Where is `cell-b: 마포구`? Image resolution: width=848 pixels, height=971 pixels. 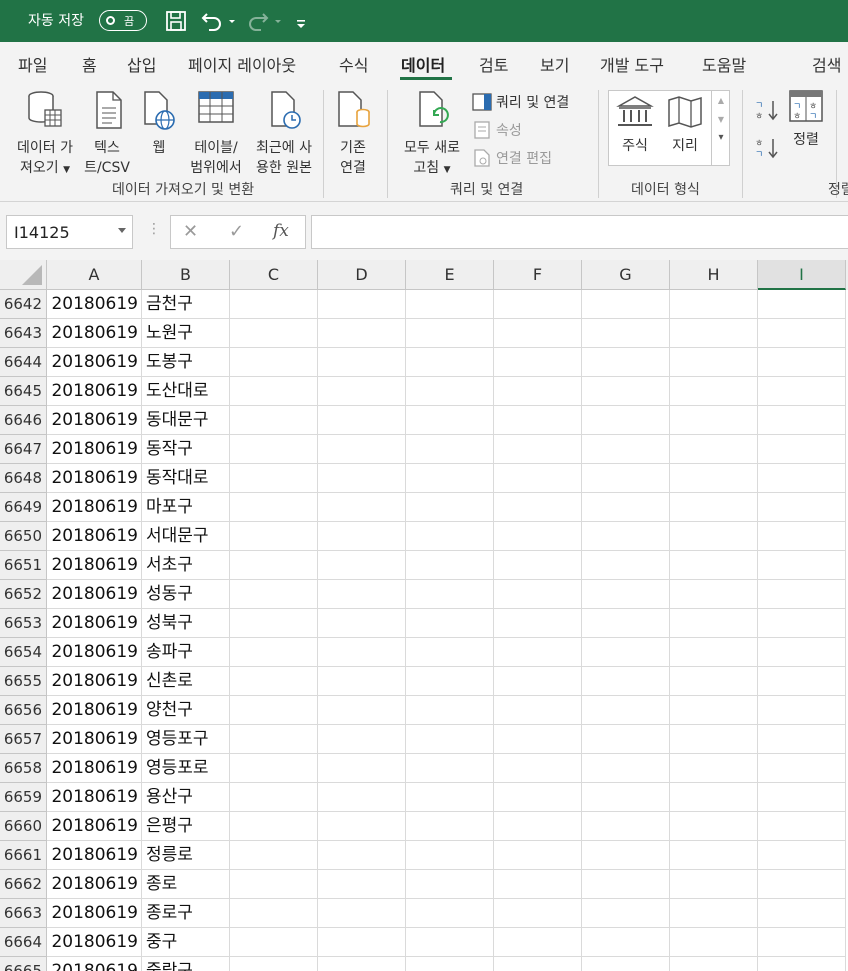 cell-b: 마포구 is located at coordinates (186, 507).